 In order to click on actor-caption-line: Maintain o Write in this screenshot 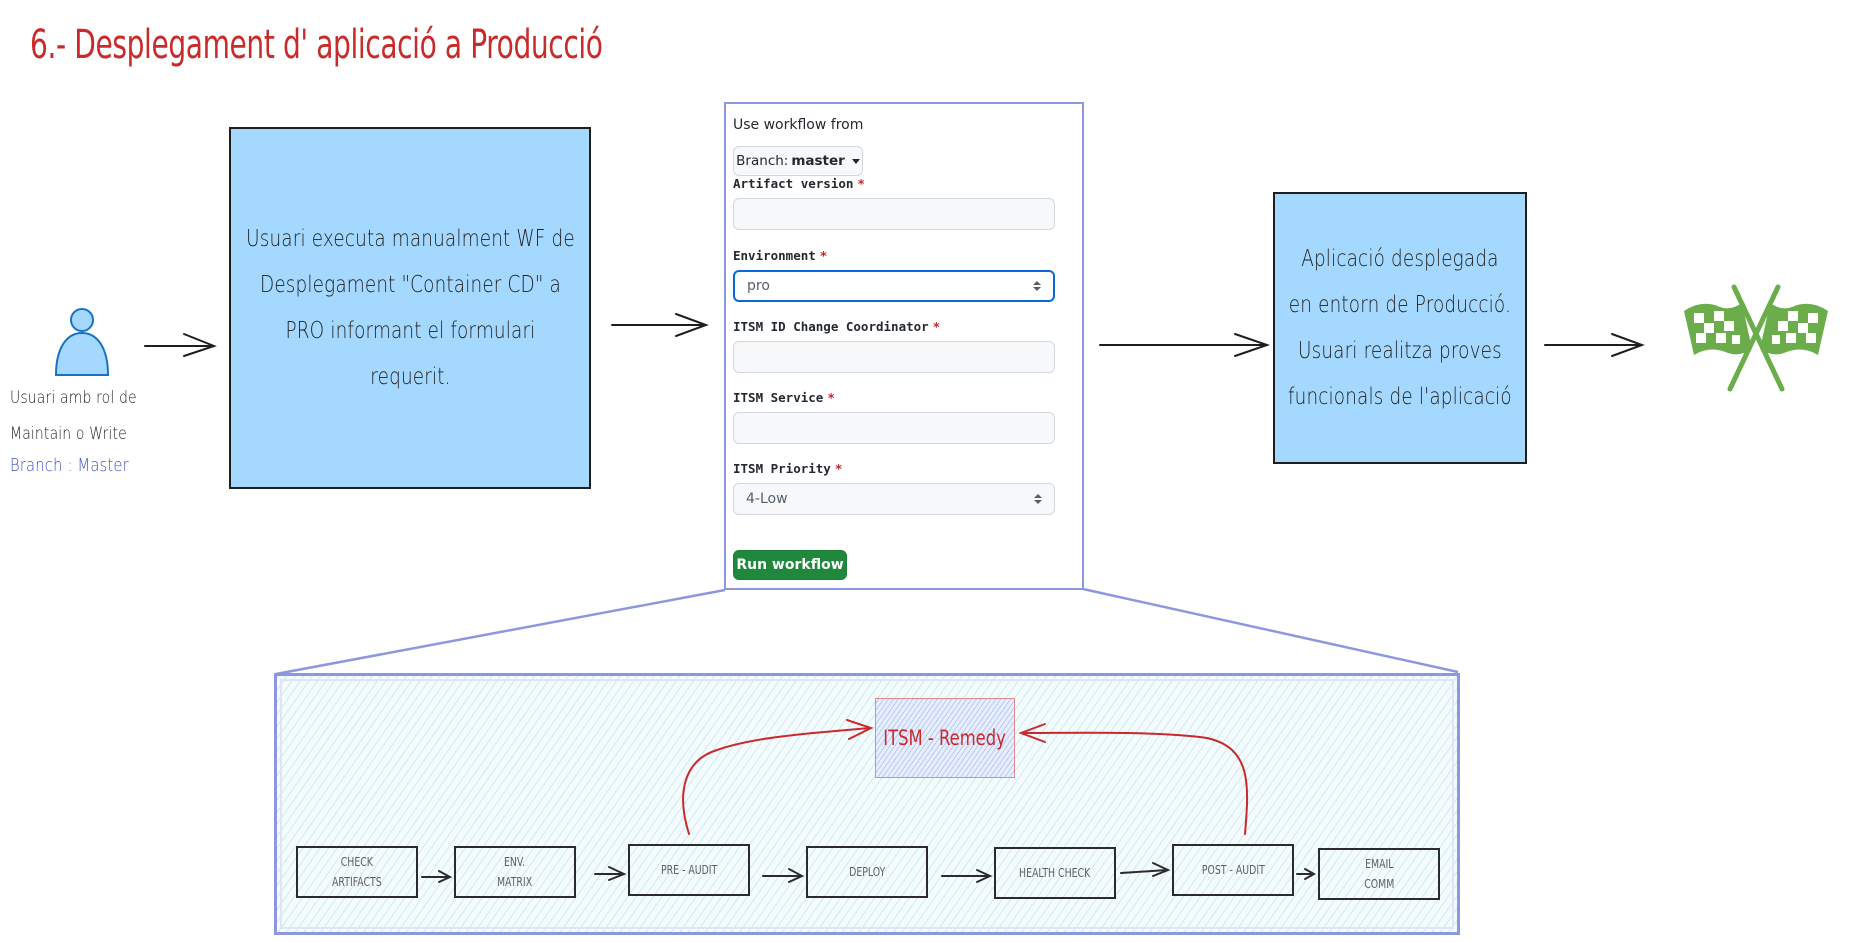, I will do `click(68, 434)`.